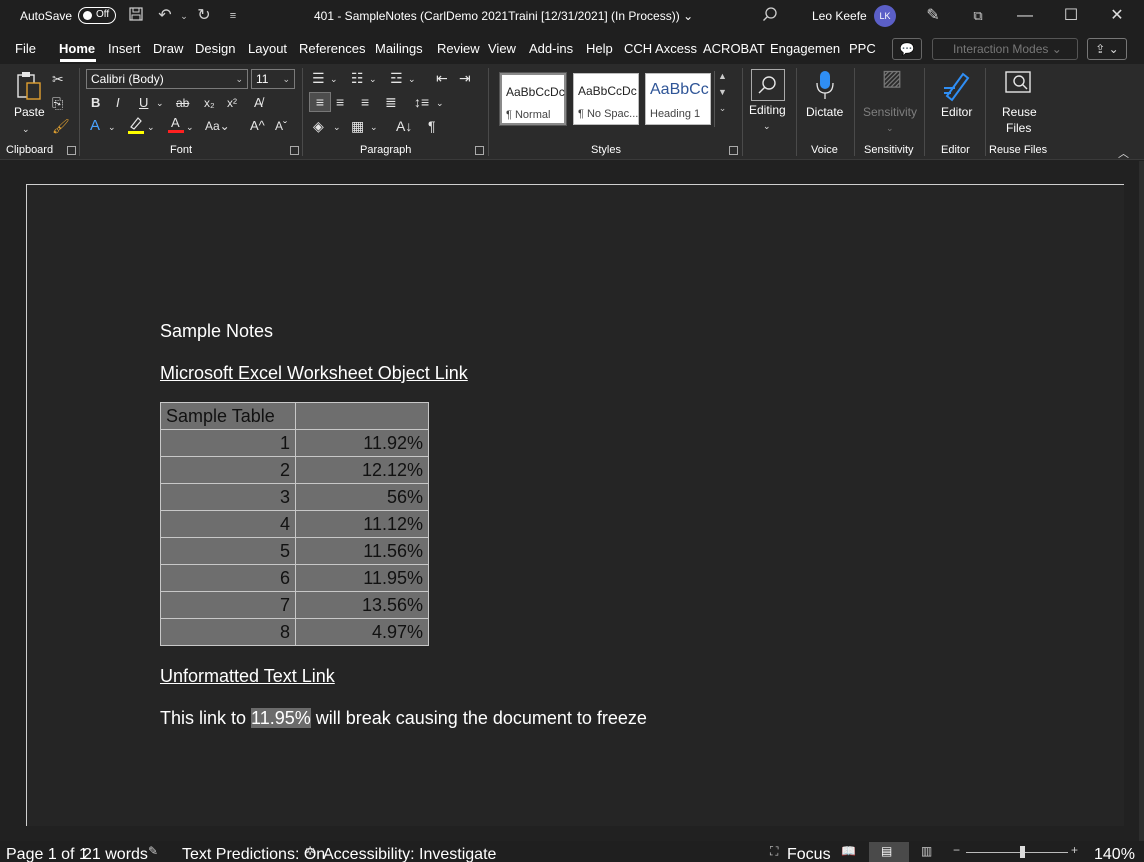 This screenshot has width=1144, height=862. I want to click on user-name: Leo Keefe, so click(839, 16).